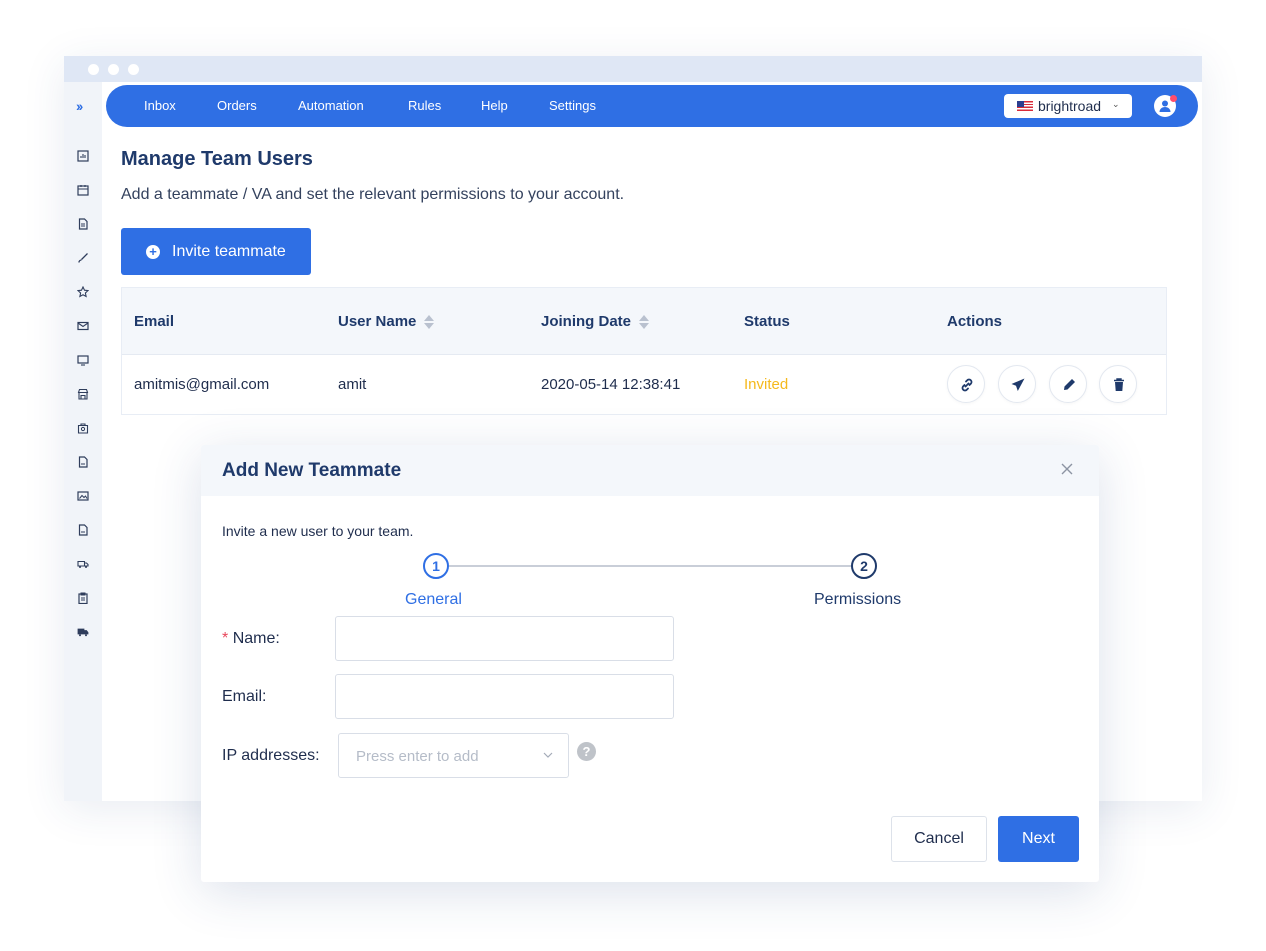  Describe the element at coordinates (83, 224) in the screenshot. I see `document-icon` at that location.